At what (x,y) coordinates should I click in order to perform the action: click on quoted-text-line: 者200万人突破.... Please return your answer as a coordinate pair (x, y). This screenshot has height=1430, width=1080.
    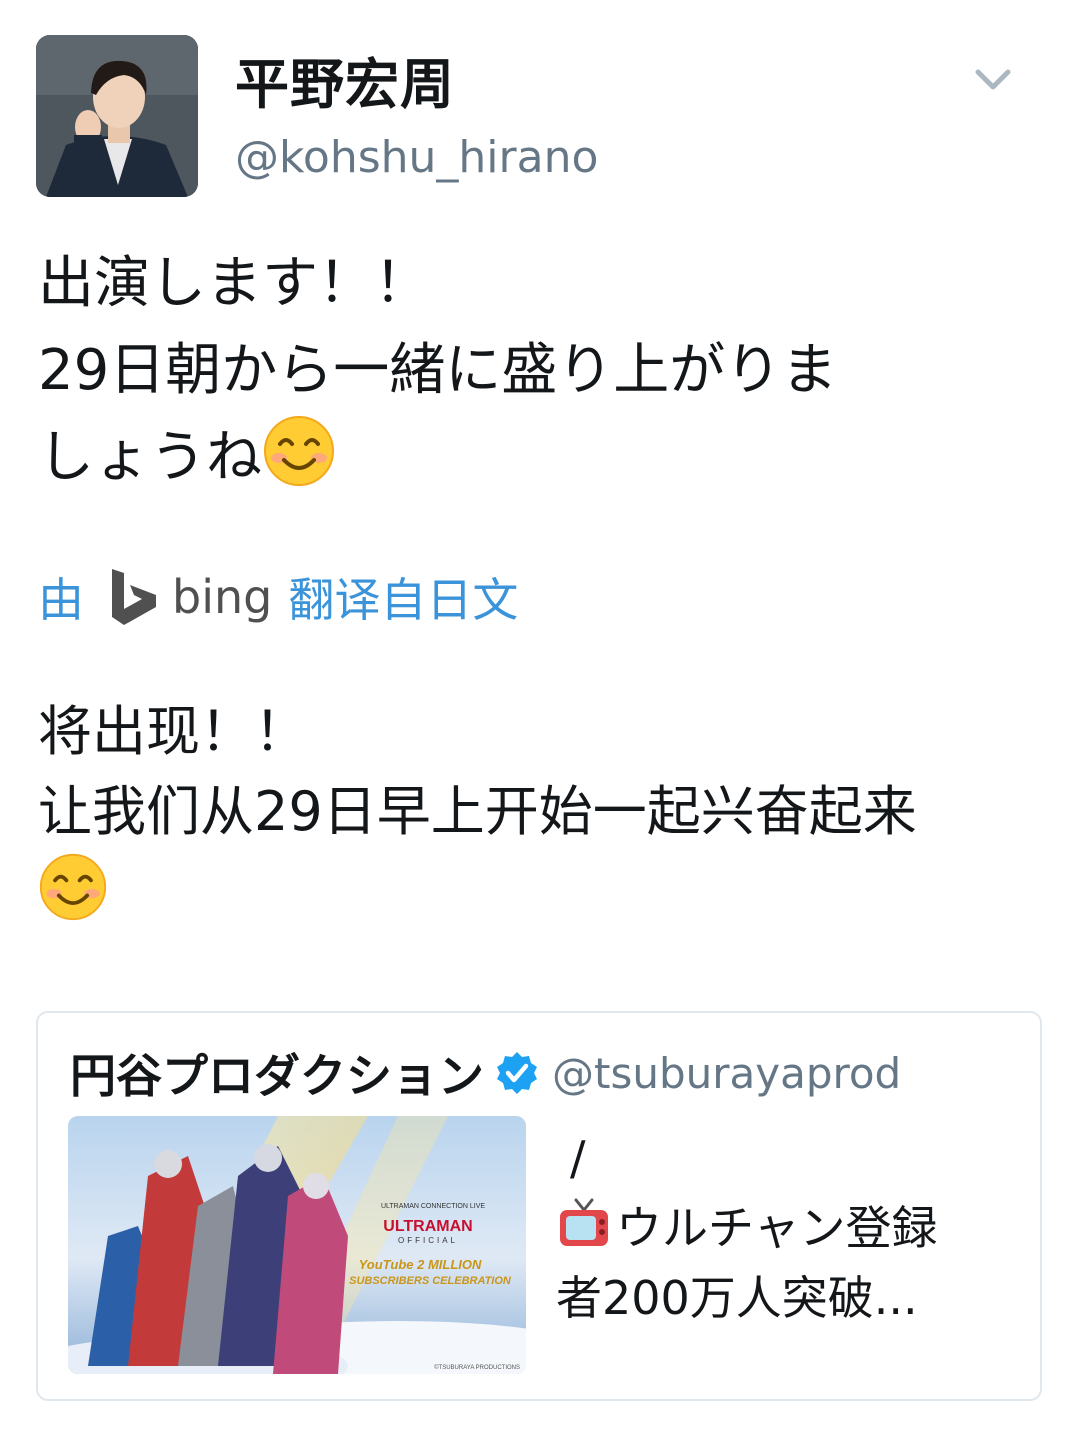
    Looking at the image, I should click on (737, 1298).